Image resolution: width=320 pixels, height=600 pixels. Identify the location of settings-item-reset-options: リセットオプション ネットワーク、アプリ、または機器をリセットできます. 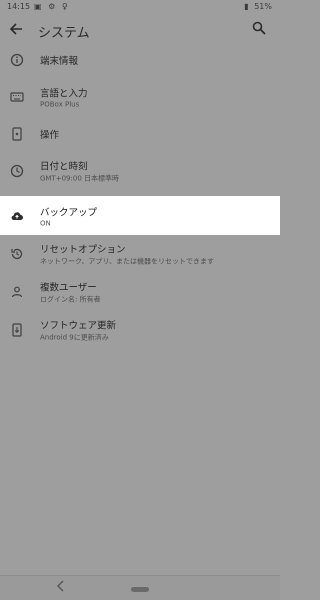
(140, 254).